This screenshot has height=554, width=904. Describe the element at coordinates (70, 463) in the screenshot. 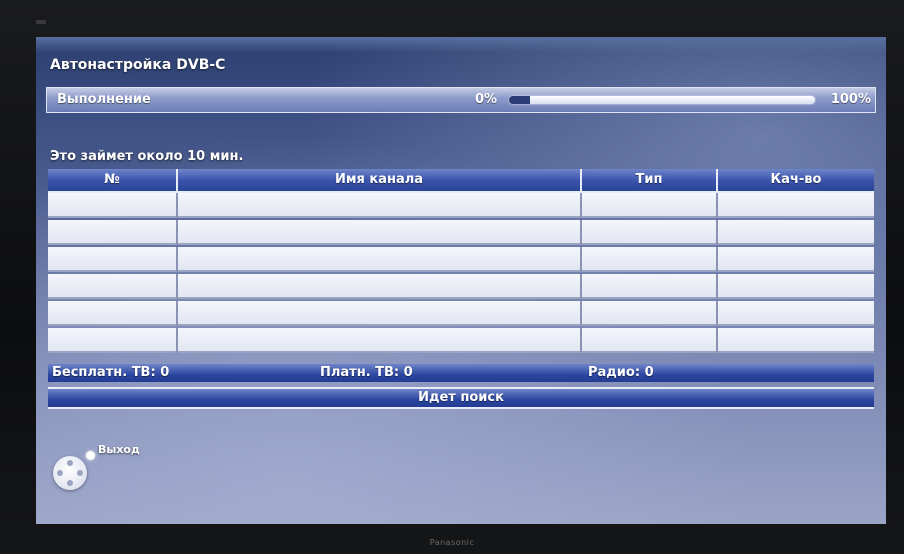

I see `dpad-up-dot` at that location.